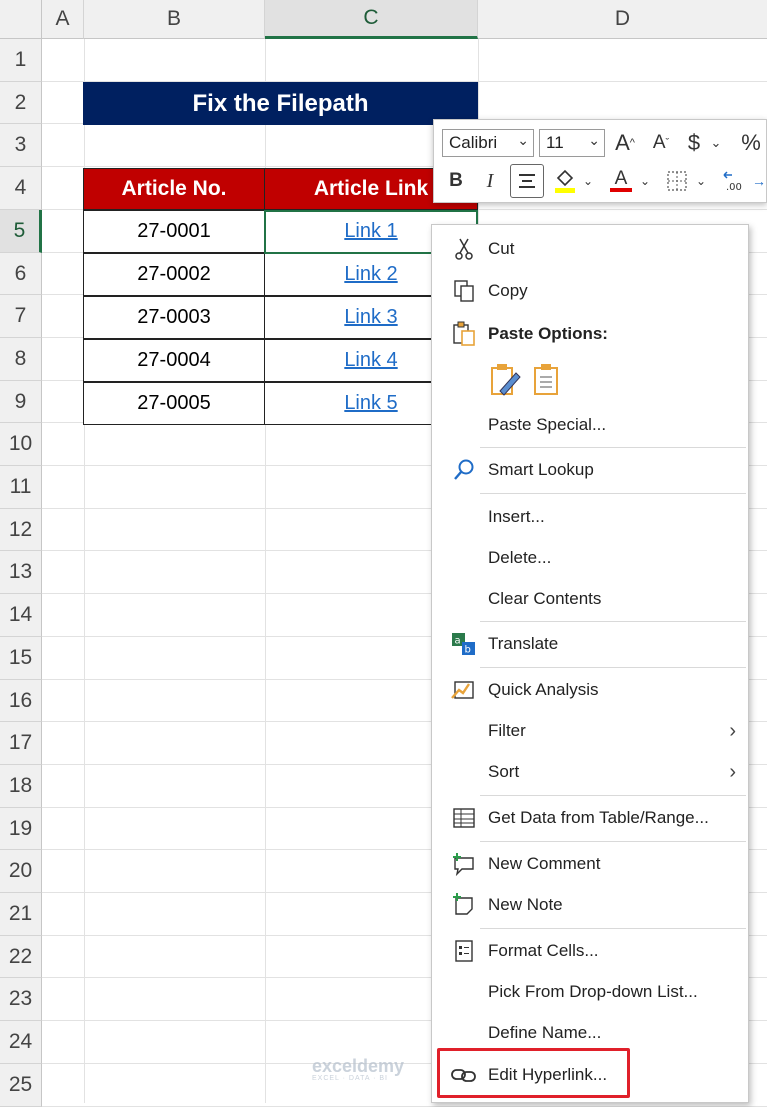 This screenshot has height=1107, width=767. Describe the element at coordinates (21, 103) in the screenshot. I see `row-header: 2` at that location.